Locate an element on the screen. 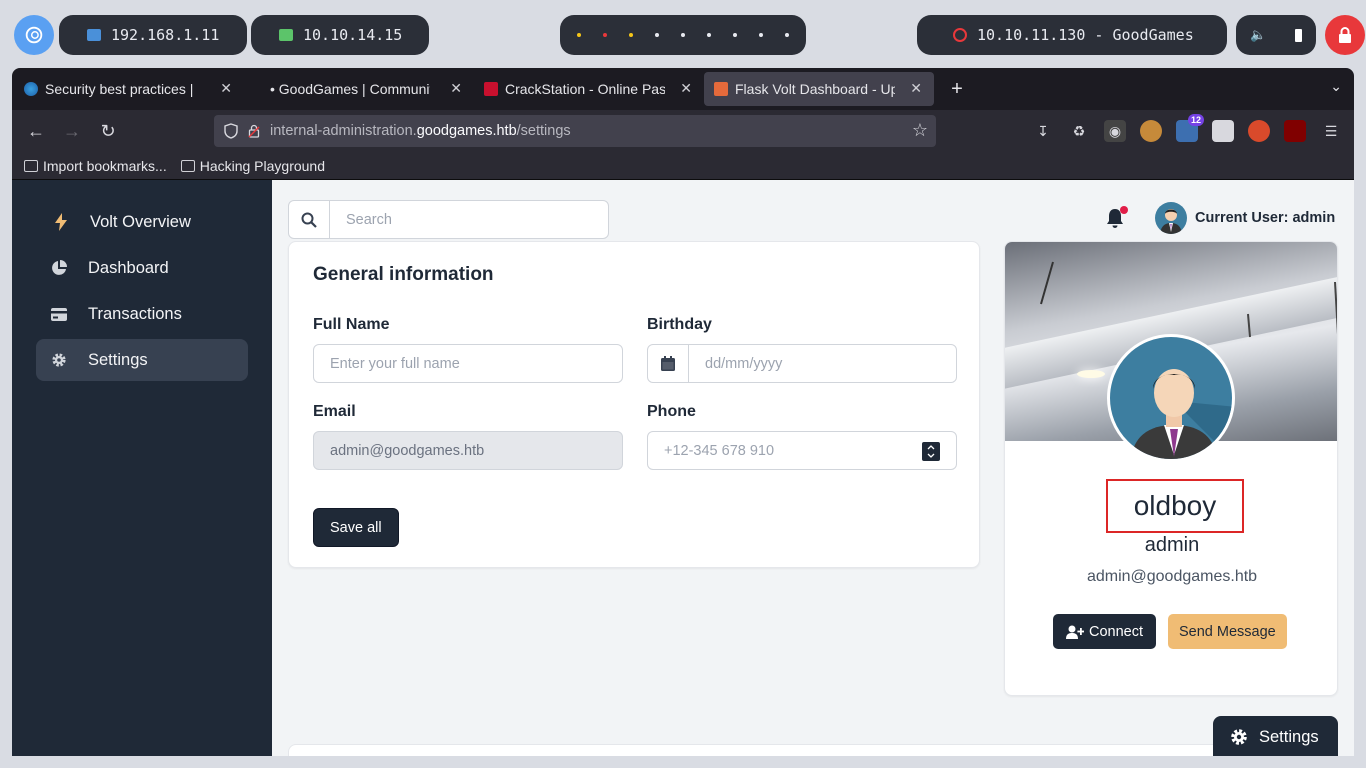 This screenshot has height=768, width=1366. extensions-toolbar: ↧ ♻ ◉ 12 ☰ is located at coordinates (1187, 128).